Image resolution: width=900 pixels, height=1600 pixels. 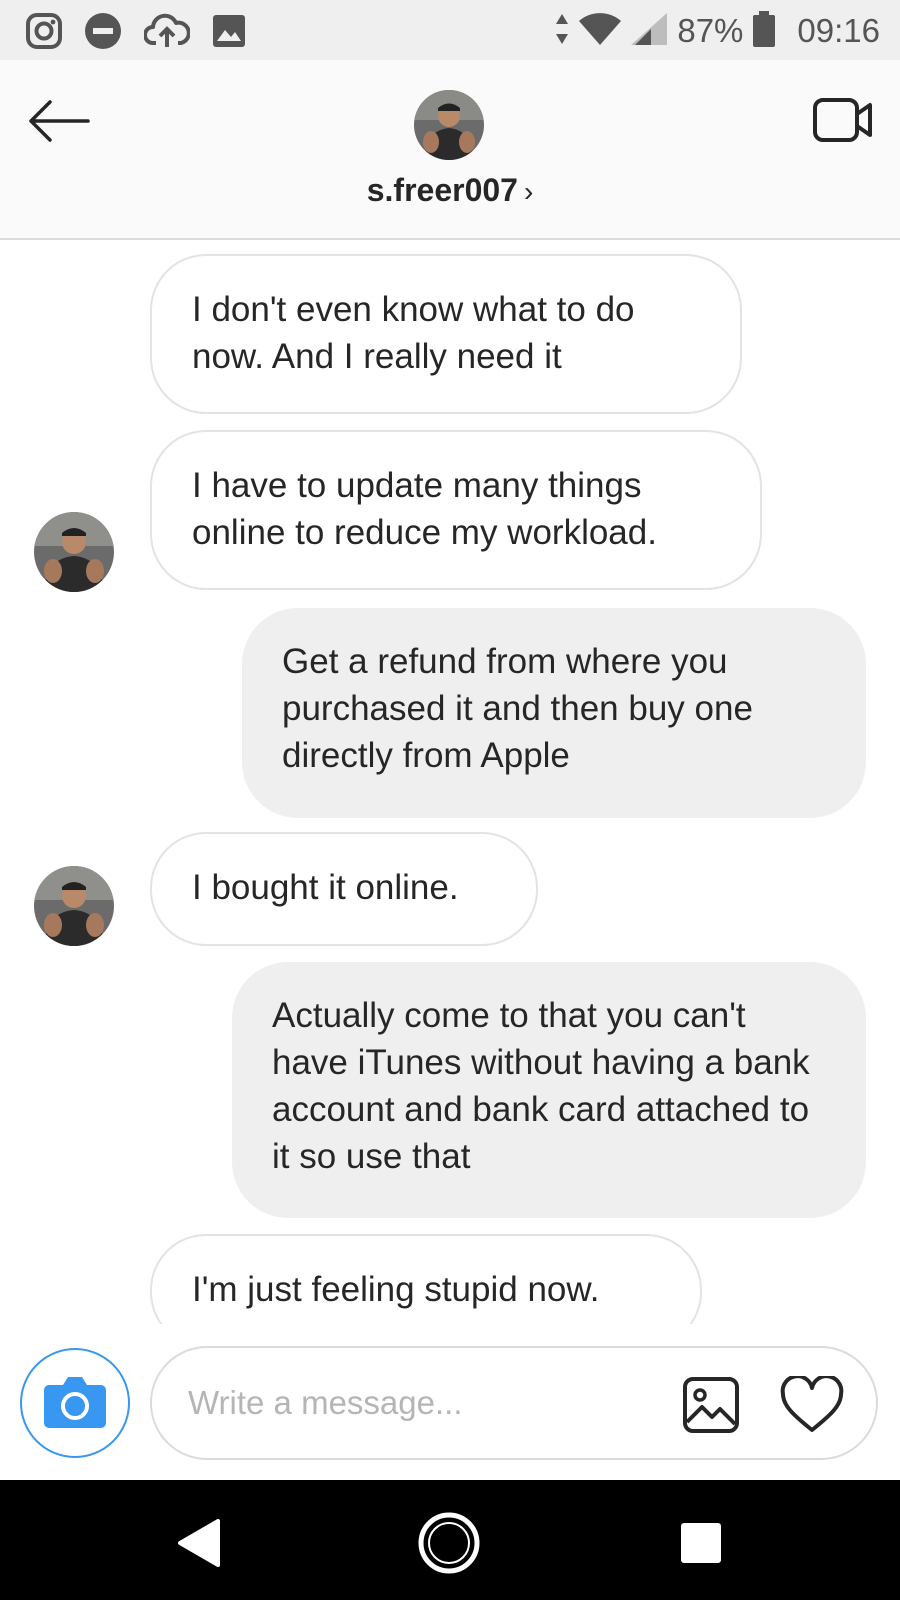 I want to click on like-button, so click(x=812, y=1404).